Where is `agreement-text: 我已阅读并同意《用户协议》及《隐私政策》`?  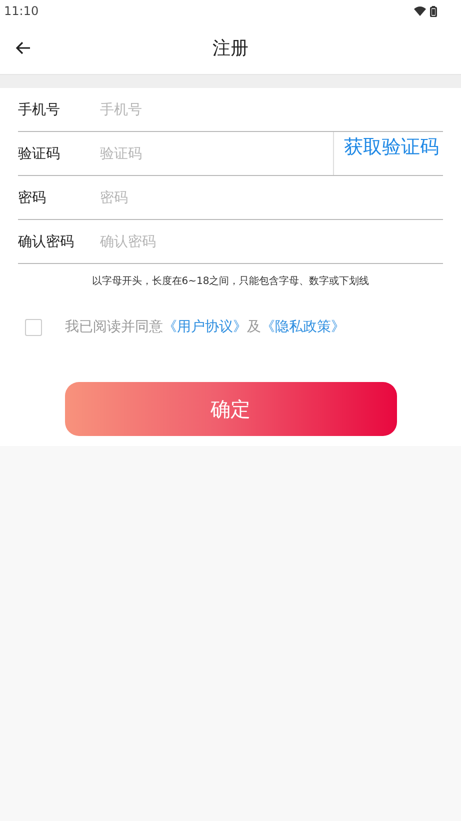 agreement-text: 我已阅读并同意《用户协议》及《隐私政策》 is located at coordinates (205, 327).